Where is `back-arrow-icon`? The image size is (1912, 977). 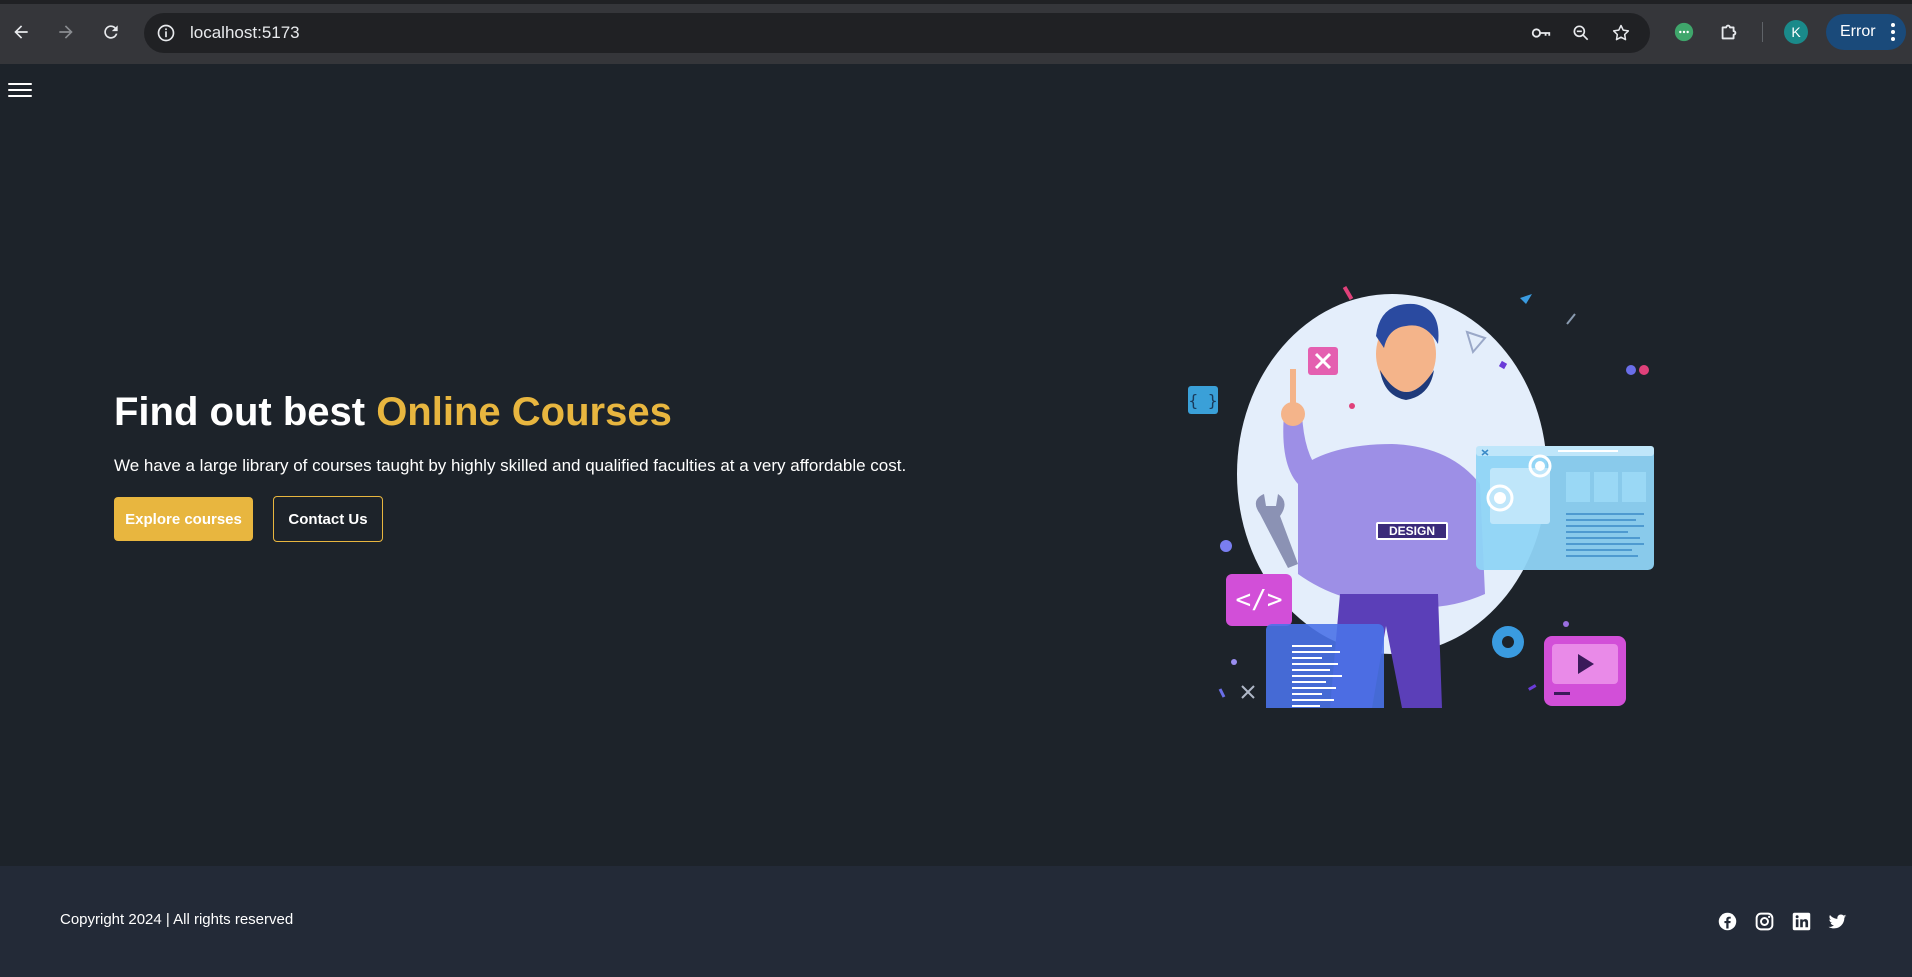 back-arrow-icon is located at coordinates (21, 32).